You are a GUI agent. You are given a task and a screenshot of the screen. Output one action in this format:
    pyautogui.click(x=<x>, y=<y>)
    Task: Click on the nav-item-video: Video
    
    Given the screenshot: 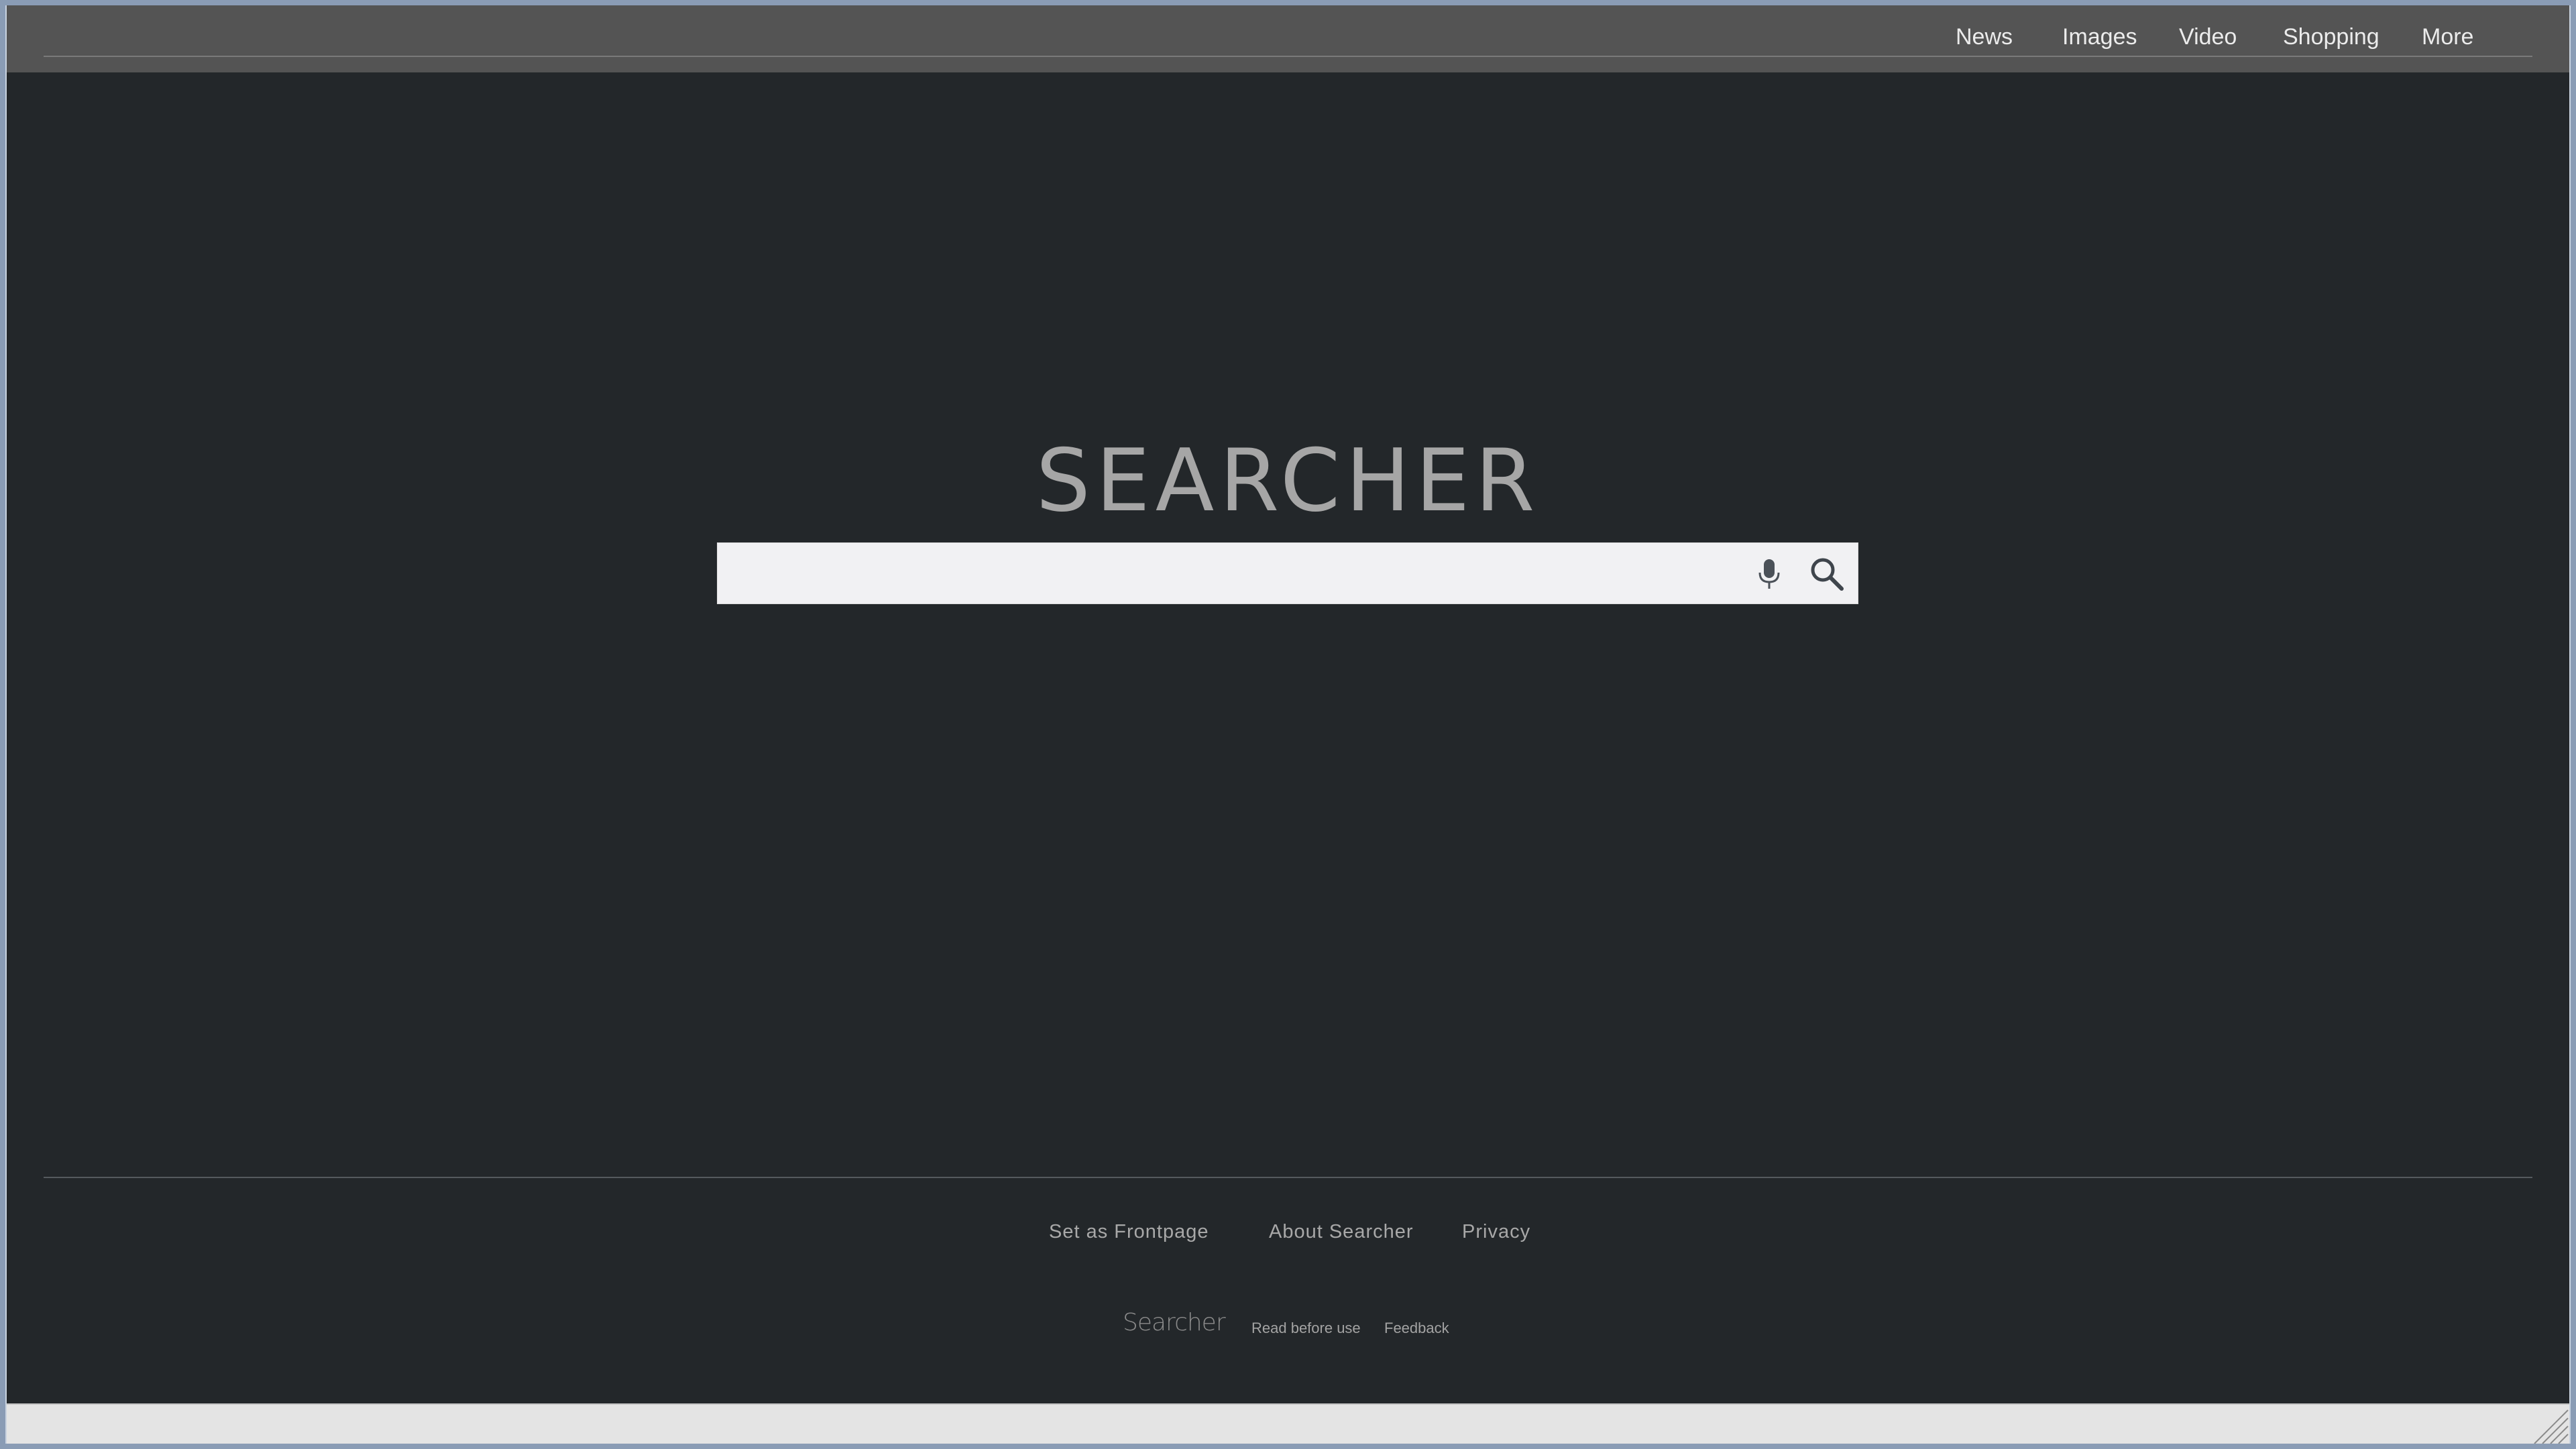 What is the action you would take?
    pyautogui.click(x=2208, y=37)
    